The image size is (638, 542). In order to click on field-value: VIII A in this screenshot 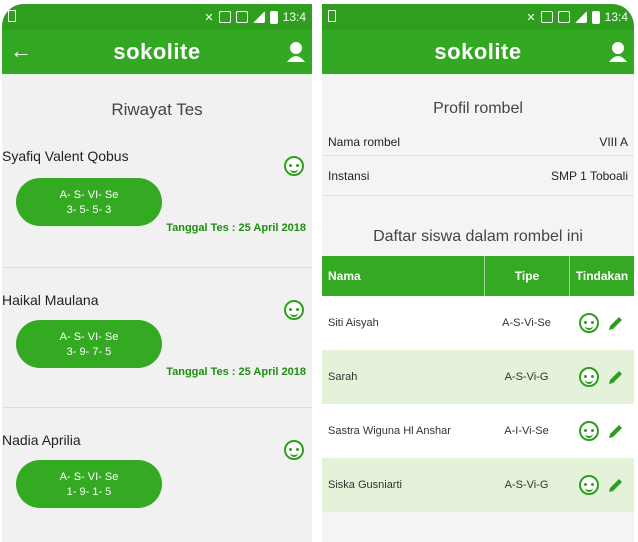, I will do `click(613, 141)`.